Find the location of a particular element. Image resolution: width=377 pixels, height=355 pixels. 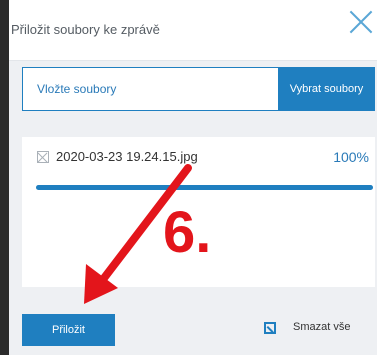

close-icon is located at coordinates (361, 22).